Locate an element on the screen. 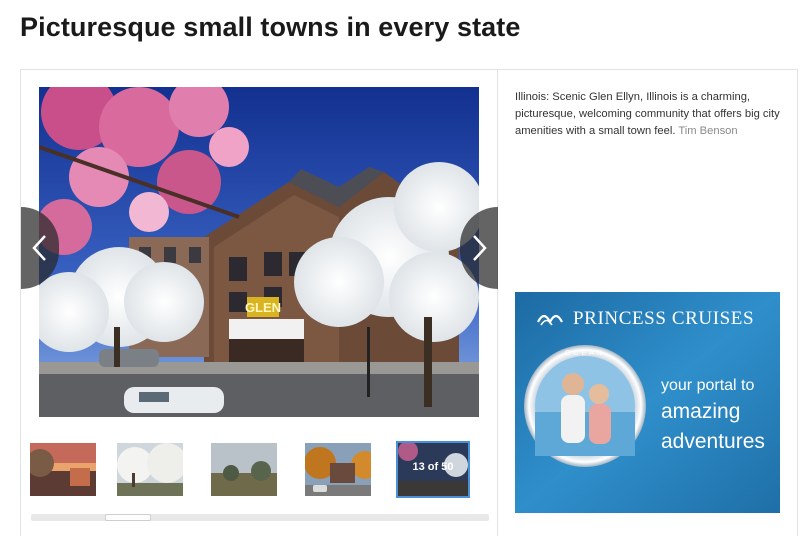 This screenshot has height=536, width=800. thumbnail-scrollbar-thumb is located at coordinates (128, 517).